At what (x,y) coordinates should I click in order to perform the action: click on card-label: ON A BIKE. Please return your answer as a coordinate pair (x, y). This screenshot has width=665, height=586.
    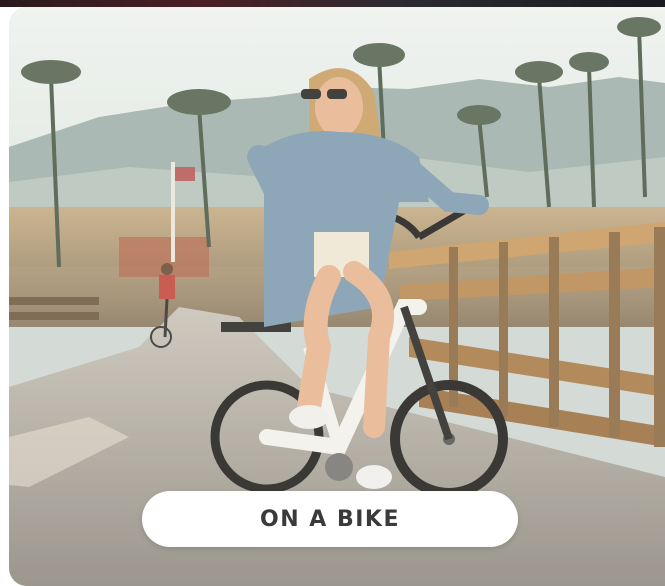
    Looking at the image, I should click on (330, 519).